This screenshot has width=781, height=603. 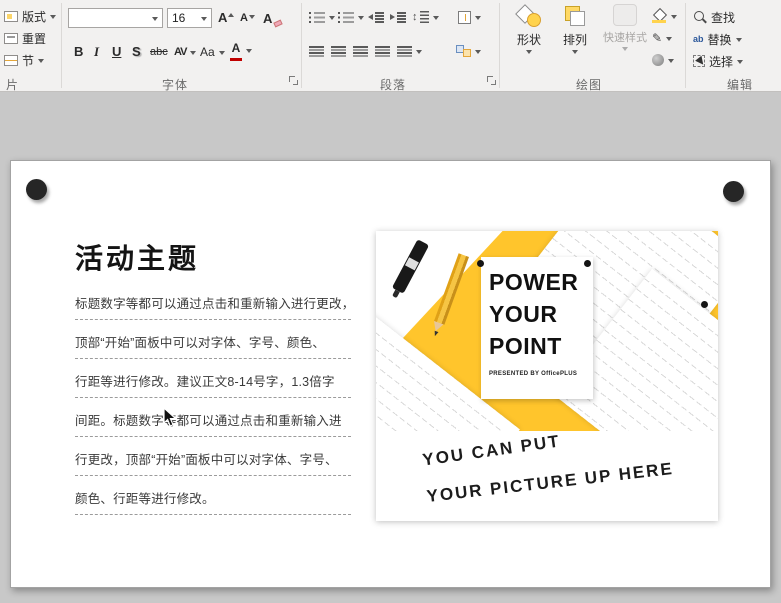 I want to click on line-spacing-button: ↕, so click(x=425, y=17).